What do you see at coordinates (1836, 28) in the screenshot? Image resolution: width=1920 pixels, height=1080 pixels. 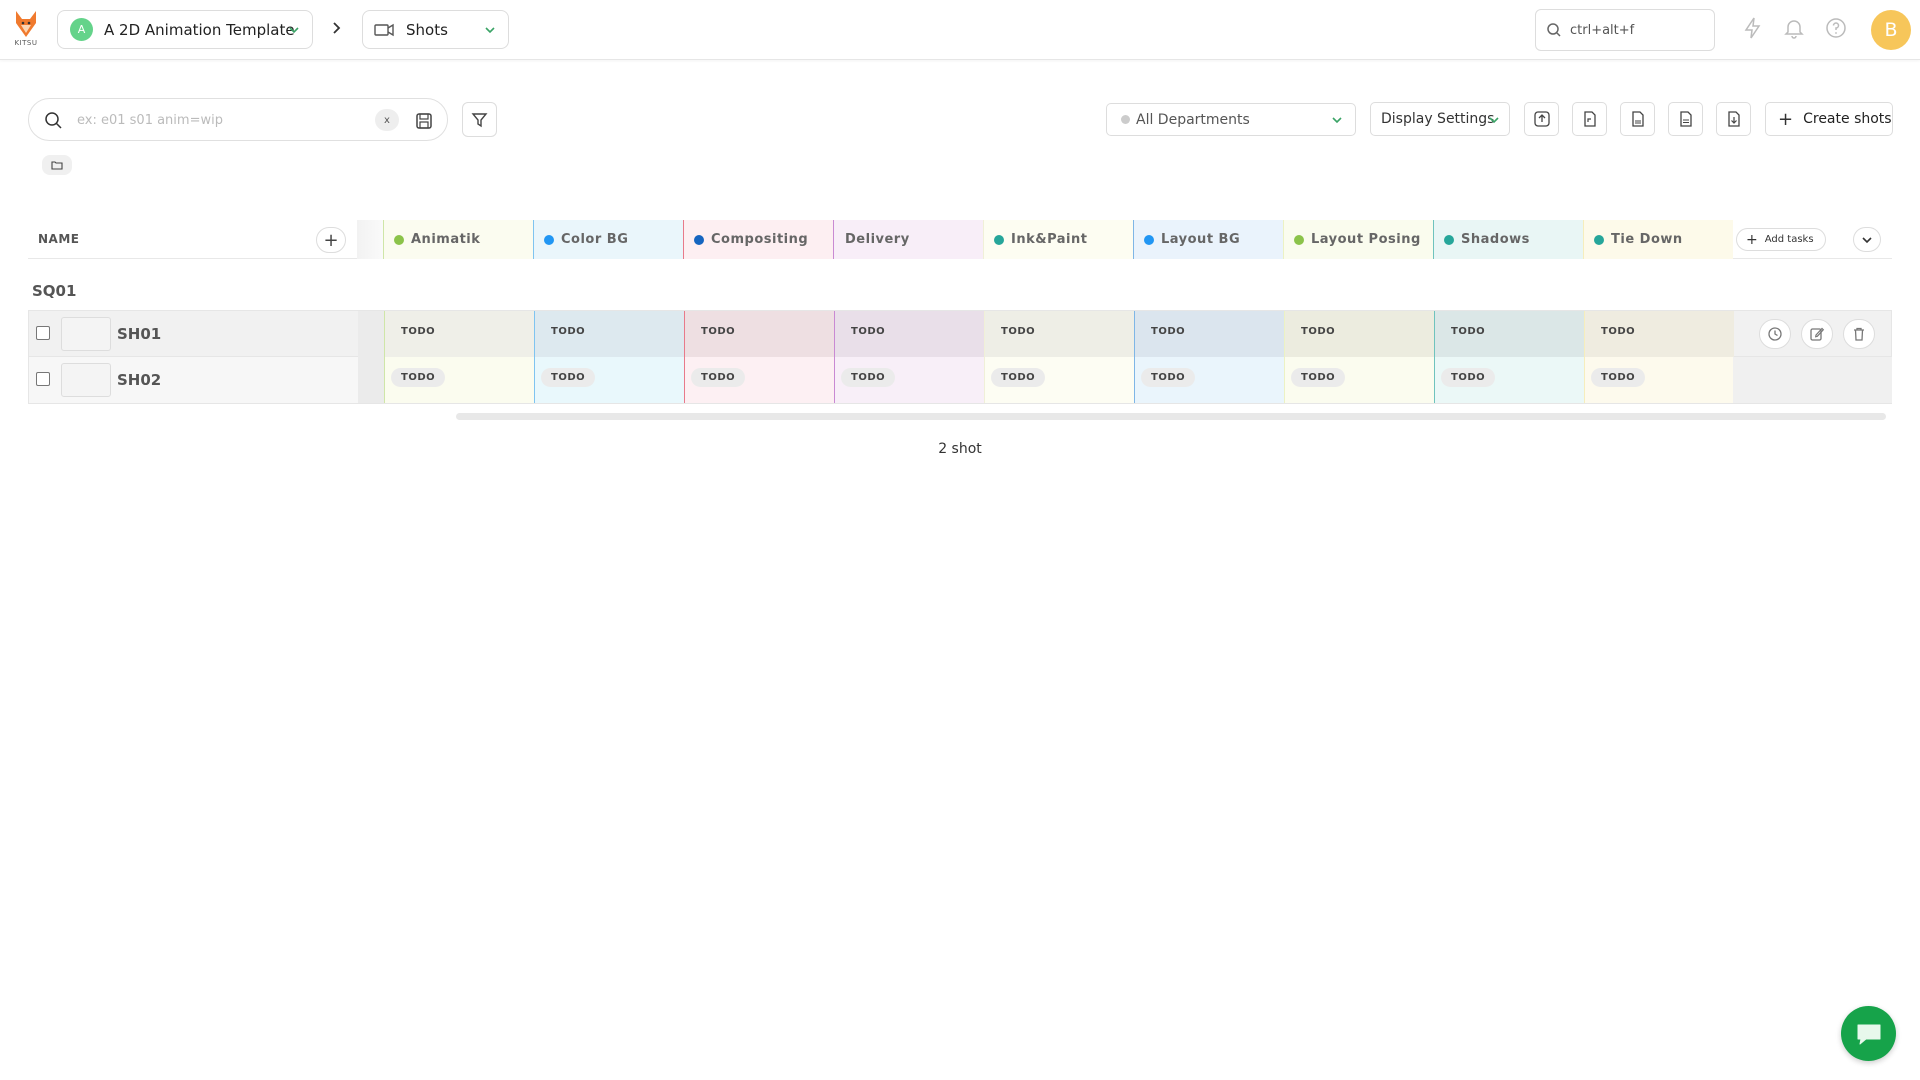 I see `help-icon` at bounding box center [1836, 28].